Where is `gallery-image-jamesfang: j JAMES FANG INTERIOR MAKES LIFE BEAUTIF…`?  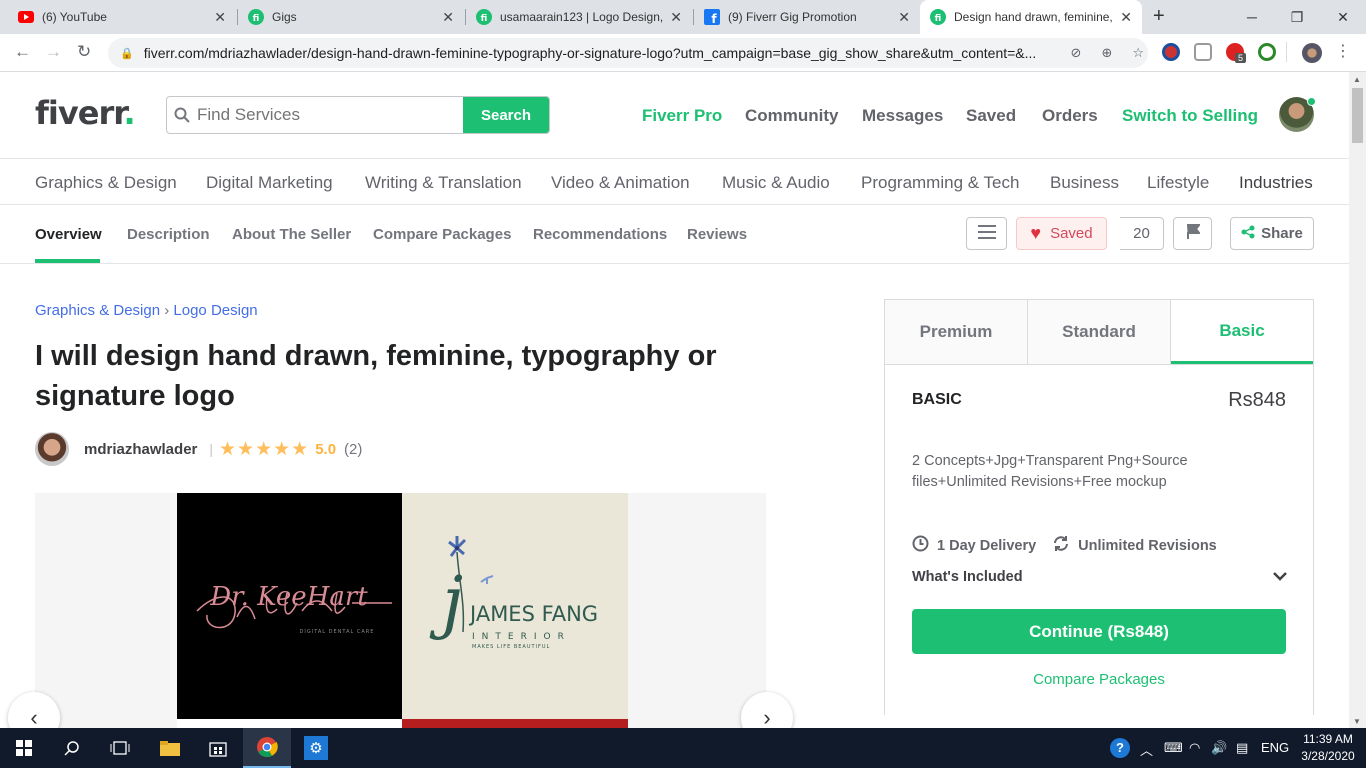 gallery-image-jamesfang: j JAMES FANG INTERIOR MAKES LIFE BEAUTIF… is located at coordinates (515, 610).